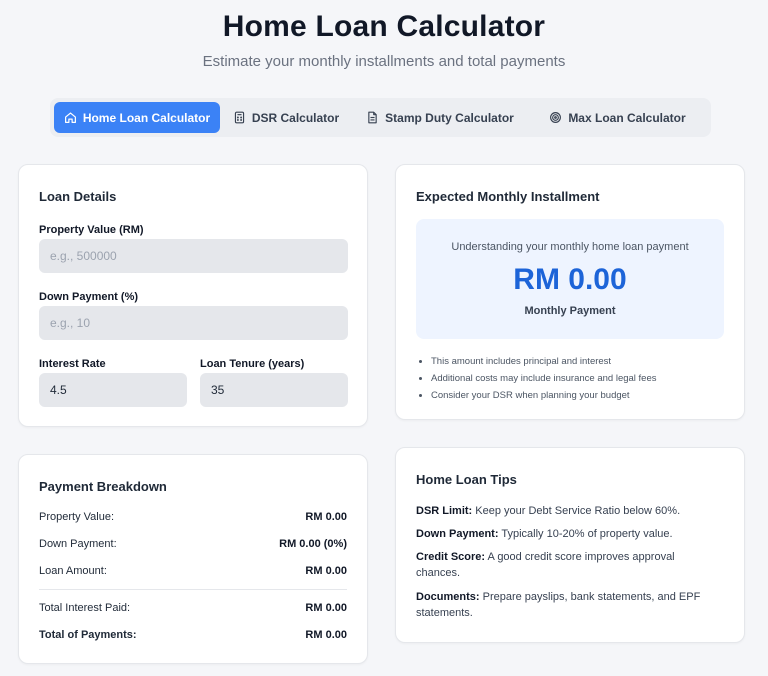 This screenshot has height=676, width=768. Describe the element at coordinates (78, 196) in the screenshot. I see `loan-details-title: Loan Details` at that location.